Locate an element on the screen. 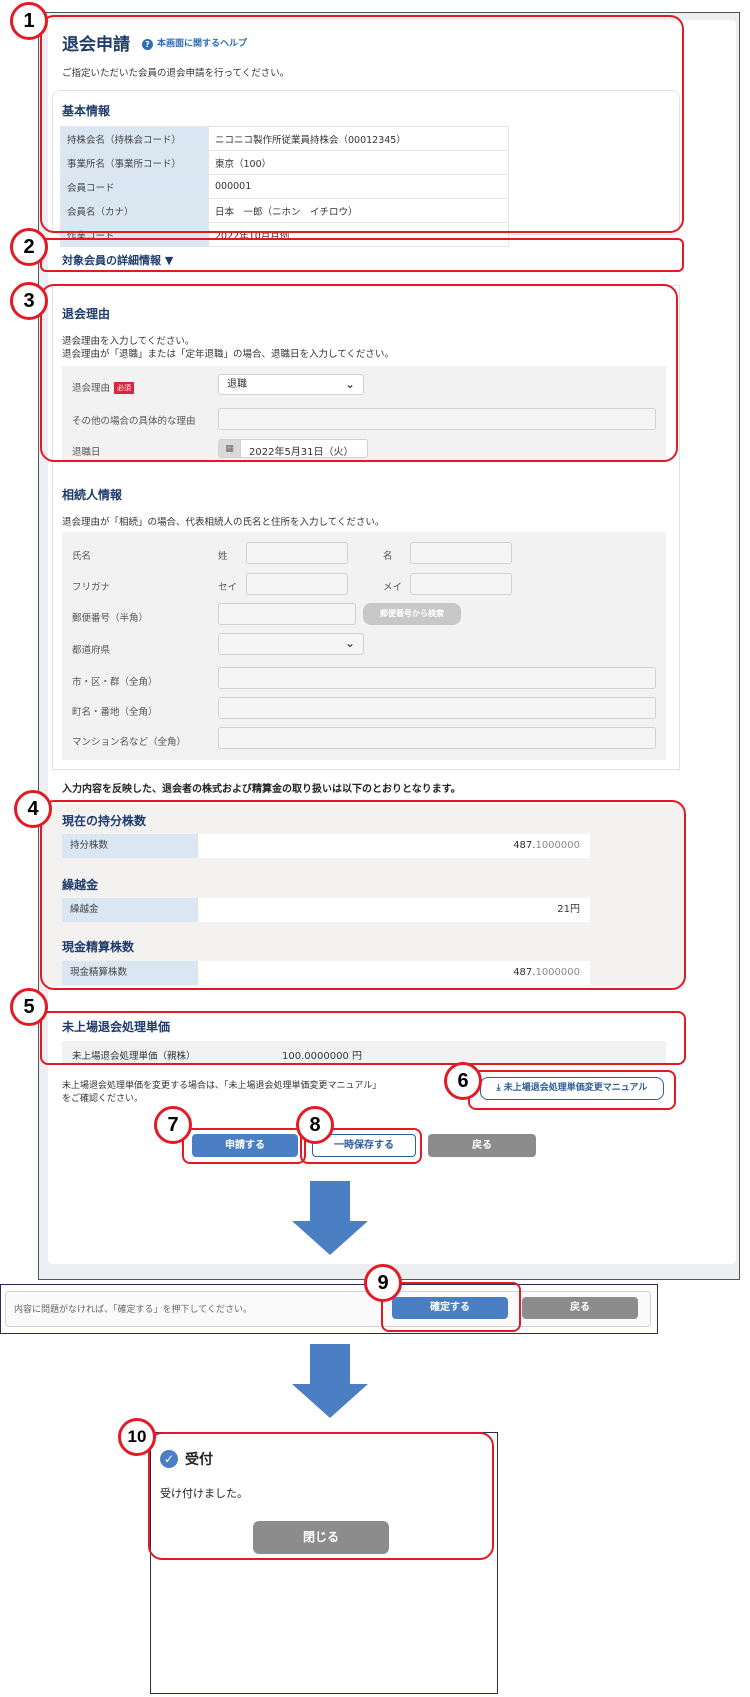  heir-sei-kana-label: セイ is located at coordinates (228, 587).